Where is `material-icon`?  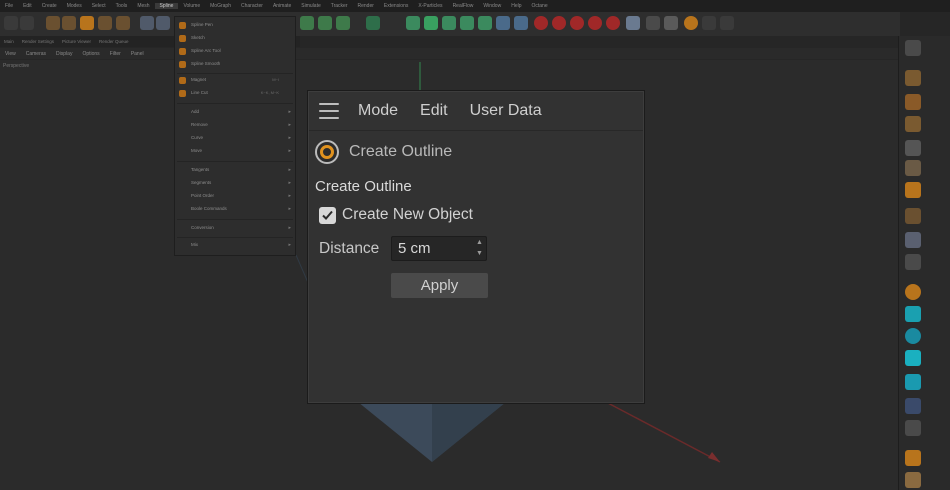 material-icon is located at coordinates (913, 480).